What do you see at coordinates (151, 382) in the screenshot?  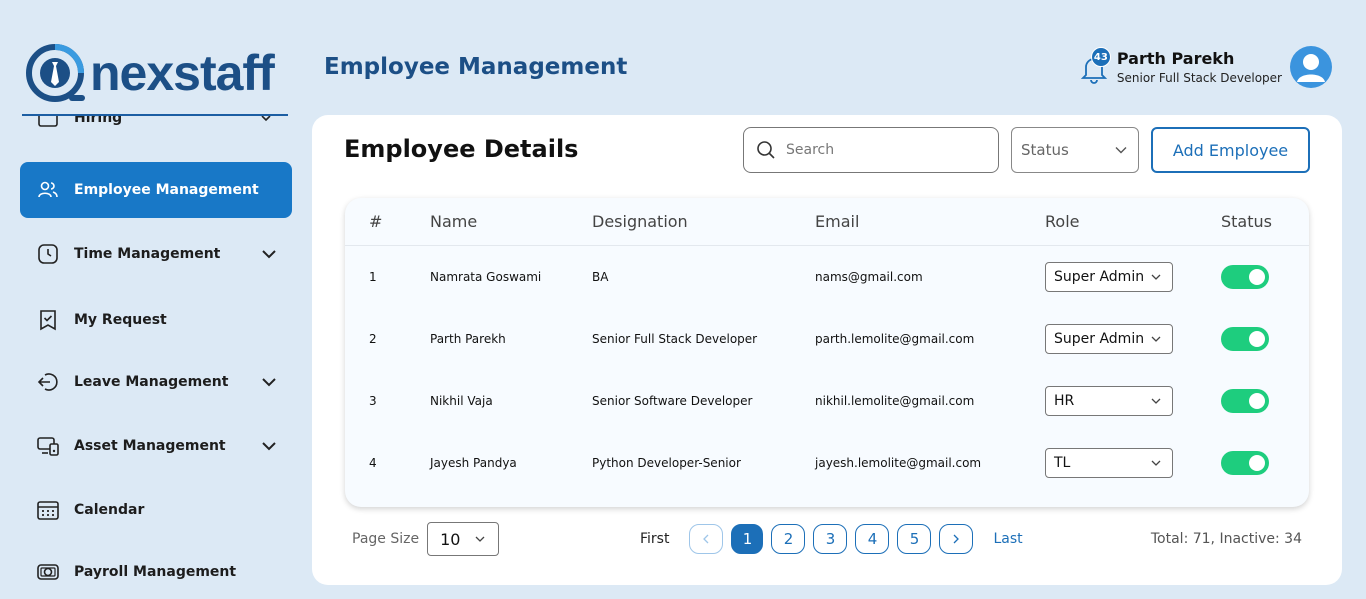 I see `sidebar-item-label: Leave Management` at bounding box center [151, 382].